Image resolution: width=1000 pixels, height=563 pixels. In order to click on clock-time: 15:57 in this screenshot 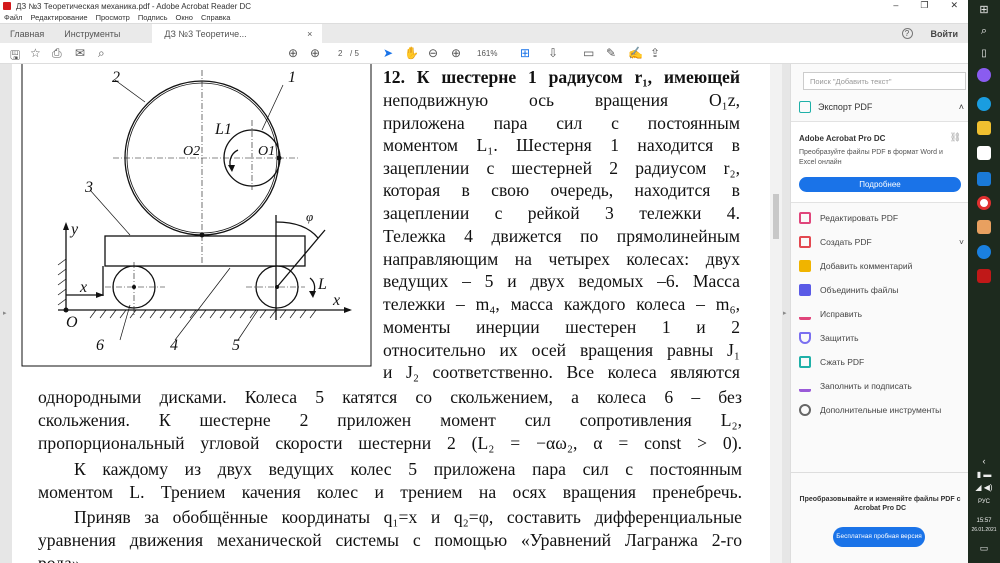, I will do `click(984, 521)`.